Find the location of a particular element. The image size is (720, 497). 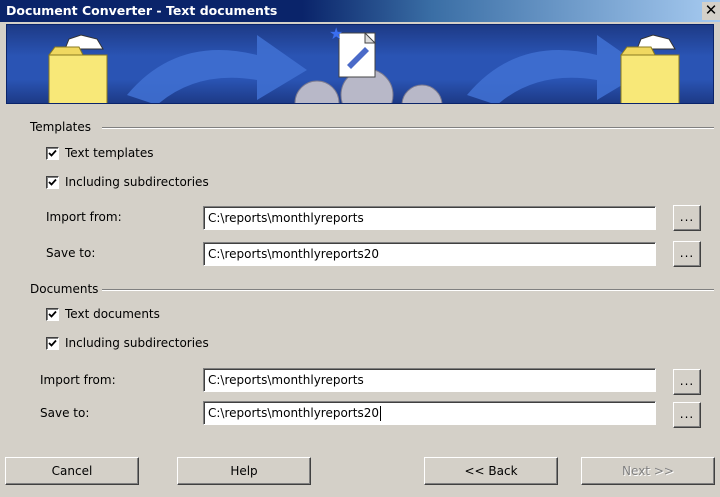

close-icon: ✕ is located at coordinates (711, 10).